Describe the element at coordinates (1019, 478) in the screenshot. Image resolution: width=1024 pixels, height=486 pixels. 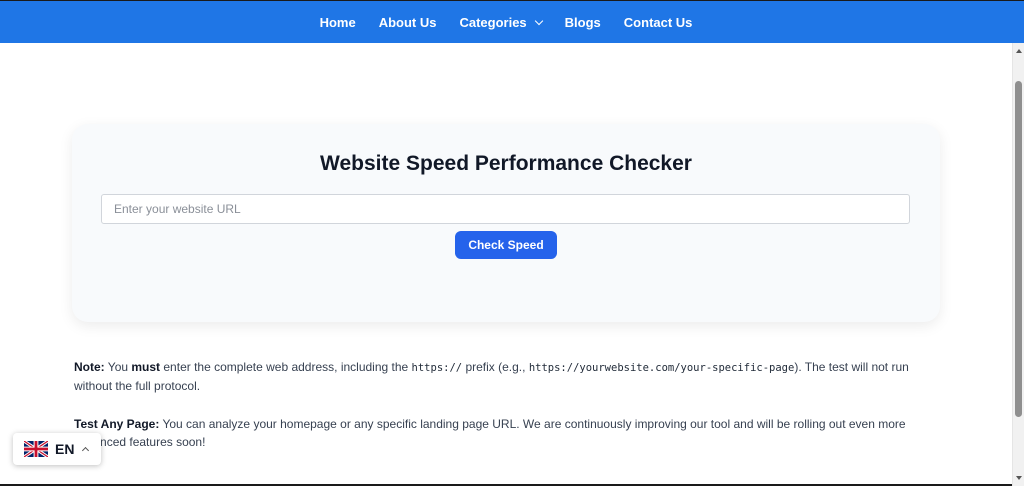
I see `scroll-down-arrow-icon` at that location.